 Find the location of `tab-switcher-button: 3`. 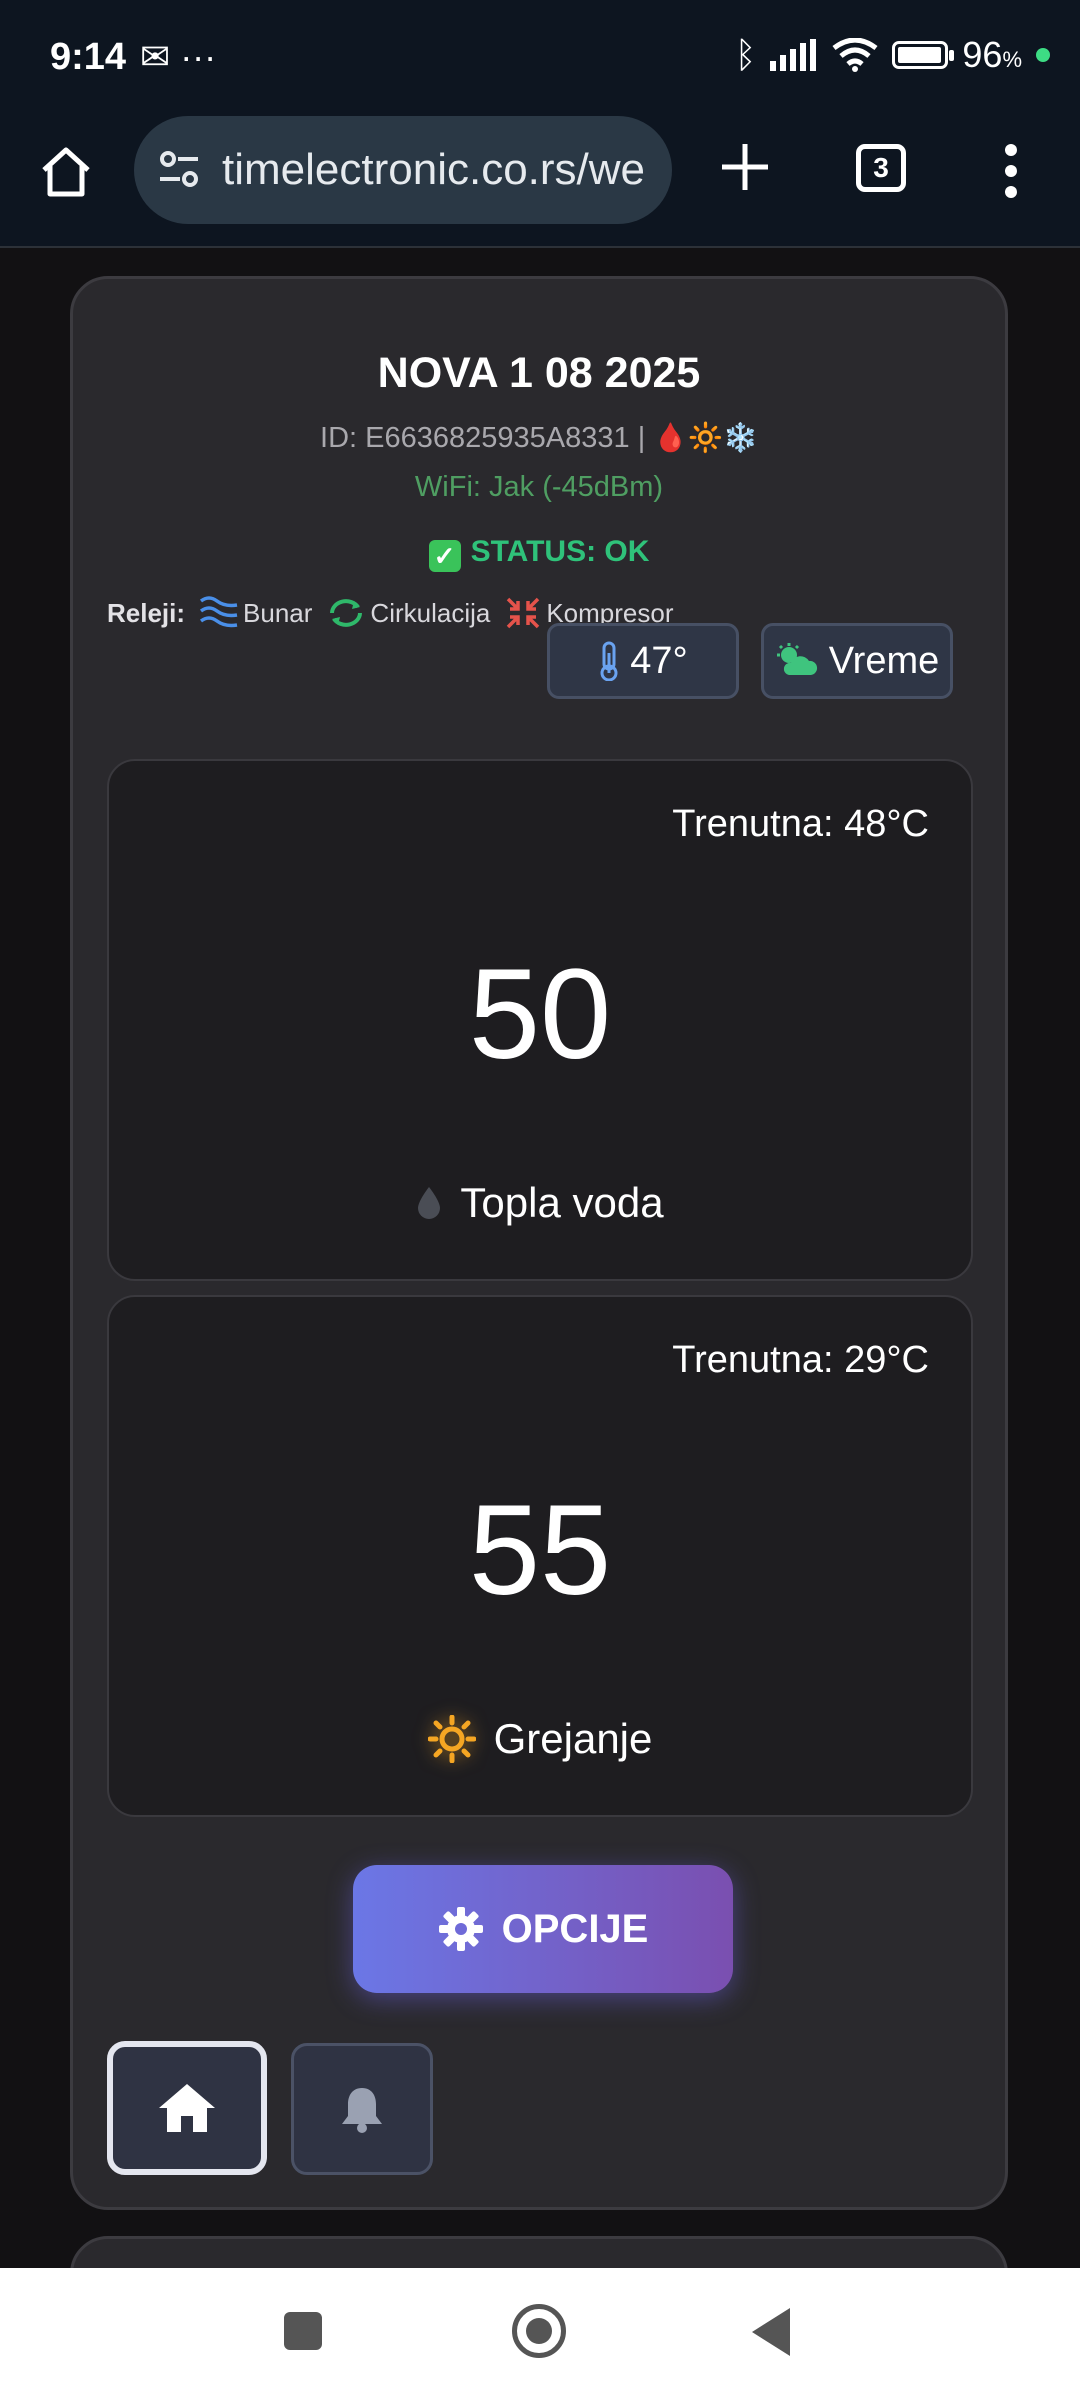

tab-switcher-button: 3 is located at coordinates (881, 168).